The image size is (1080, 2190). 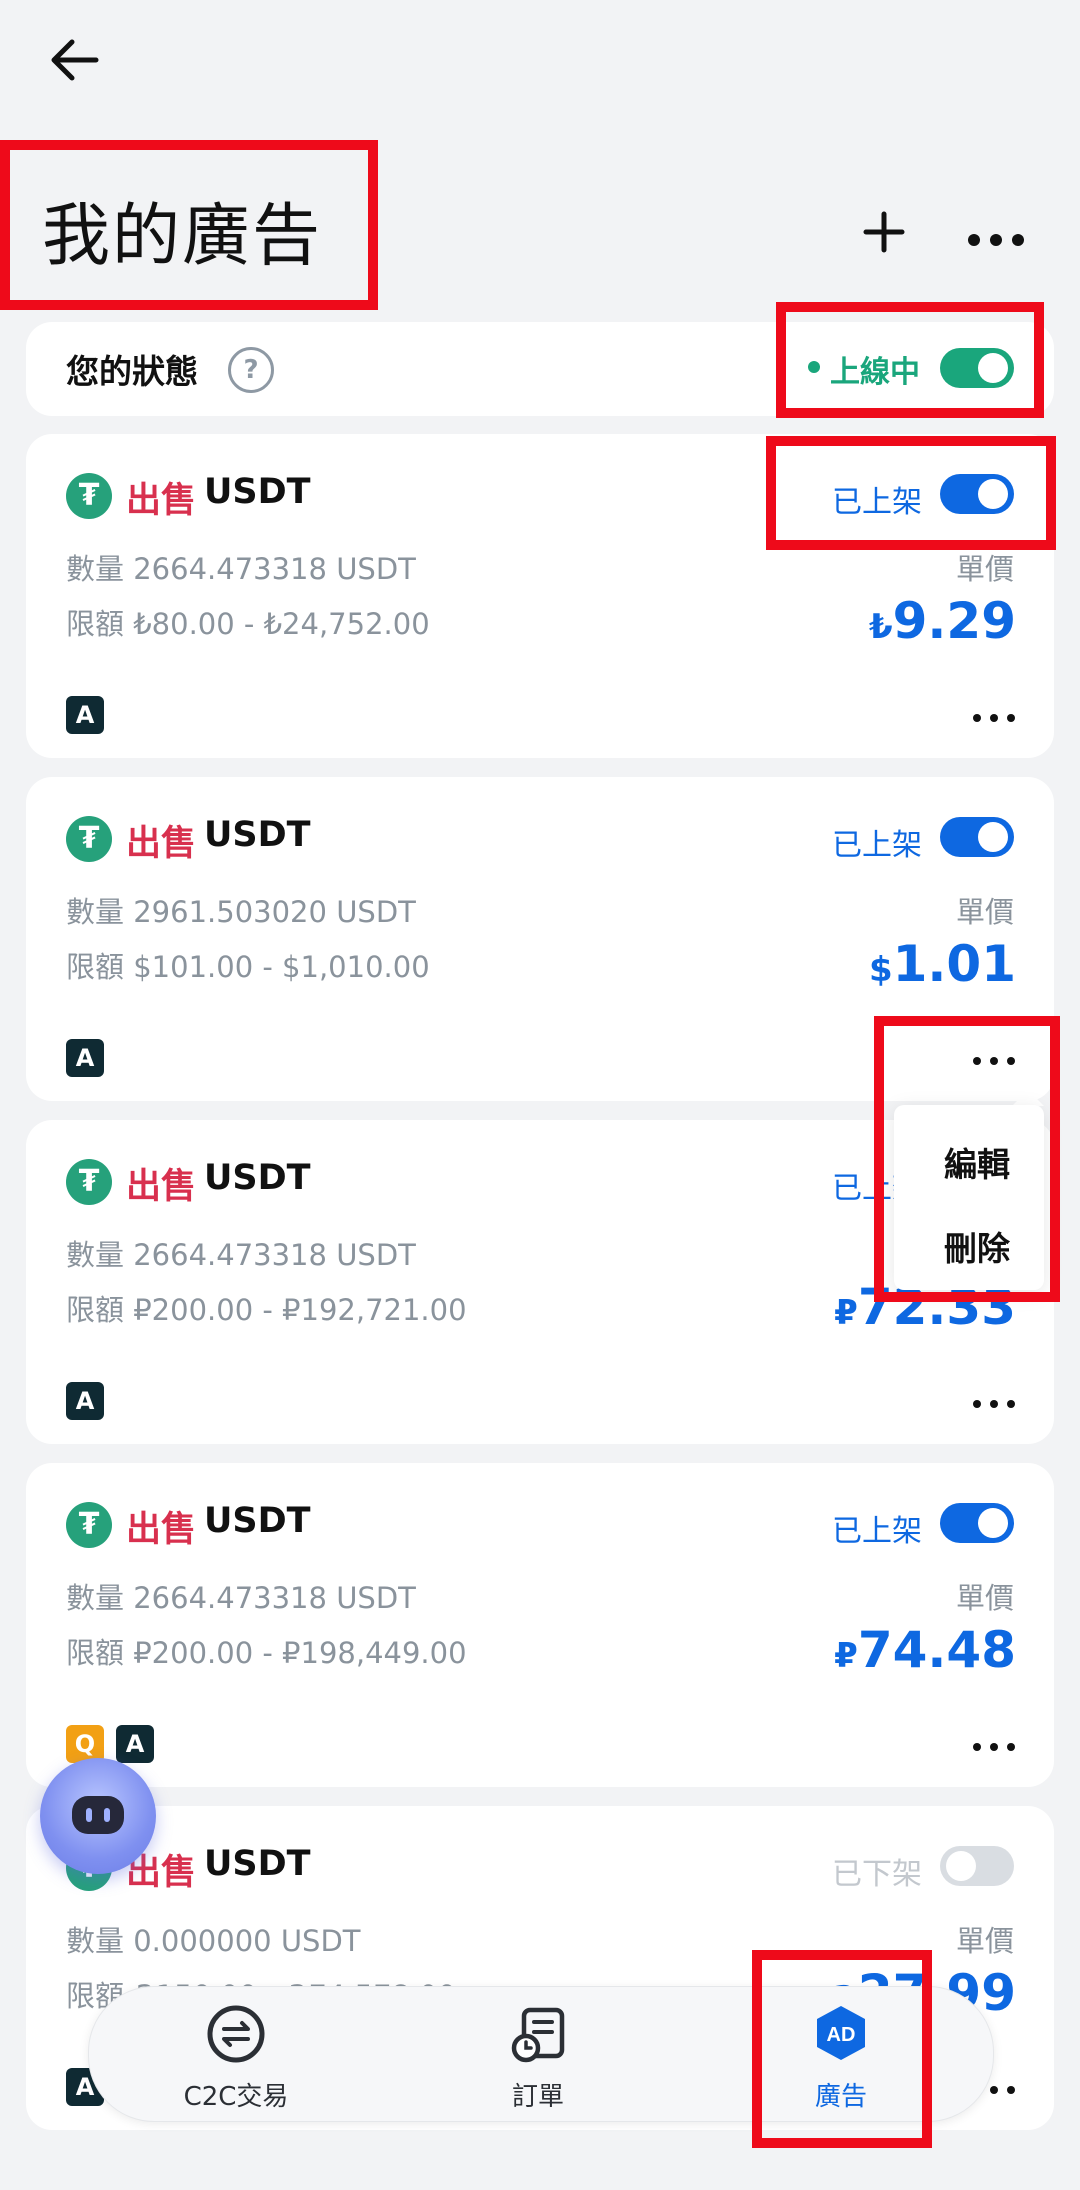 What do you see at coordinates (954, 621) in the screenshot?
I see `price-value: 9.29` at bounding box center [954, 621].